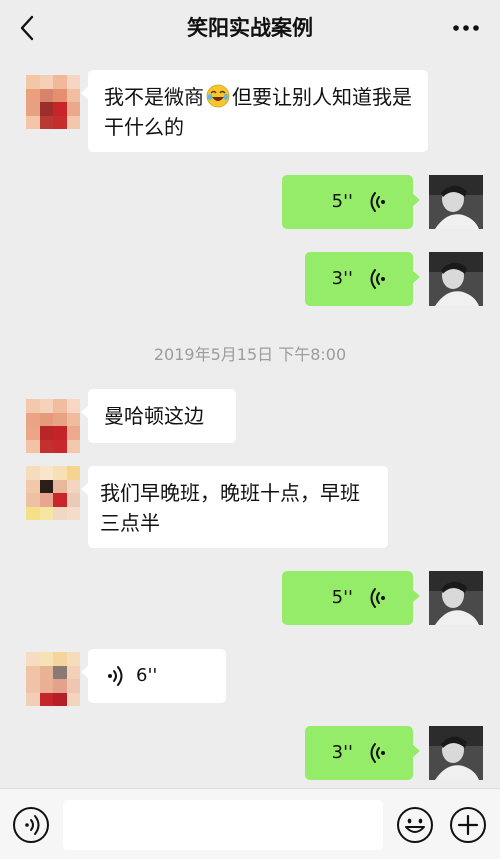 Image resolution: width=500 pixels, height=859 pixels. I want to click on voice-message-in: 6'', so click(153, 676).